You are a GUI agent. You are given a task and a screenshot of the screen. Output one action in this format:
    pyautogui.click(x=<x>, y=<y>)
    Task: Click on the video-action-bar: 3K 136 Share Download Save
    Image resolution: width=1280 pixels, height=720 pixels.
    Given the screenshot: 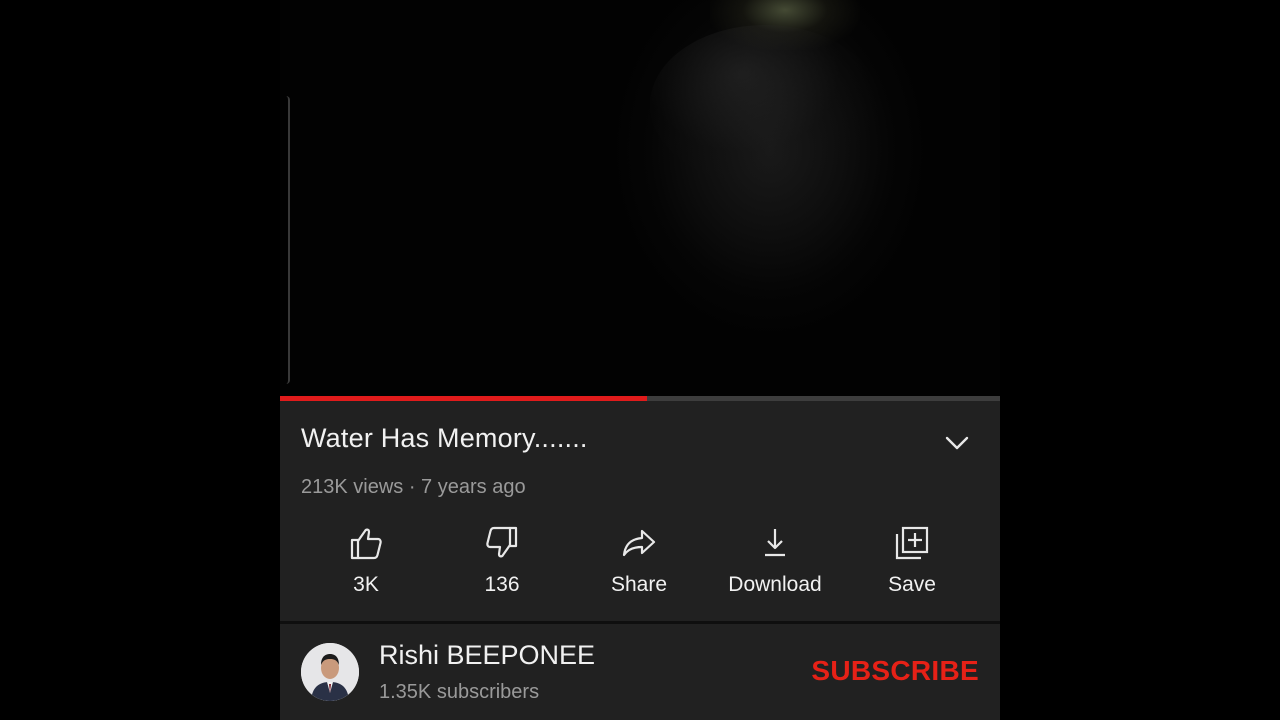 What is the action you would take?
    pyautogui.click(x=640, y=563)
    